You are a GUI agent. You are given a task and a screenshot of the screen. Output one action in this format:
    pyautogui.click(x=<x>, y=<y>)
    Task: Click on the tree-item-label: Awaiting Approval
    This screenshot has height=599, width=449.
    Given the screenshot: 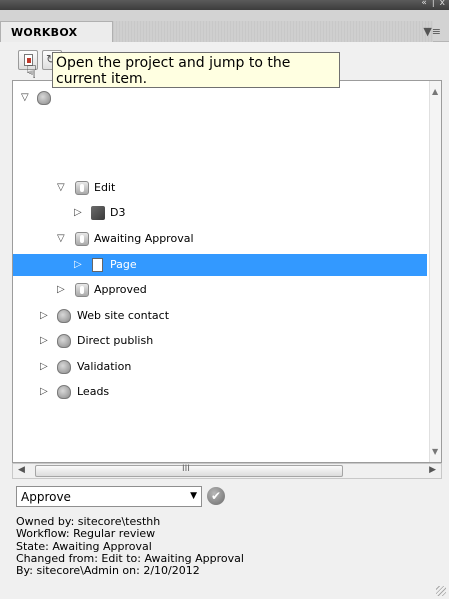 What is the action you would take?
    pyautogui.click(x=144, y=238)
    